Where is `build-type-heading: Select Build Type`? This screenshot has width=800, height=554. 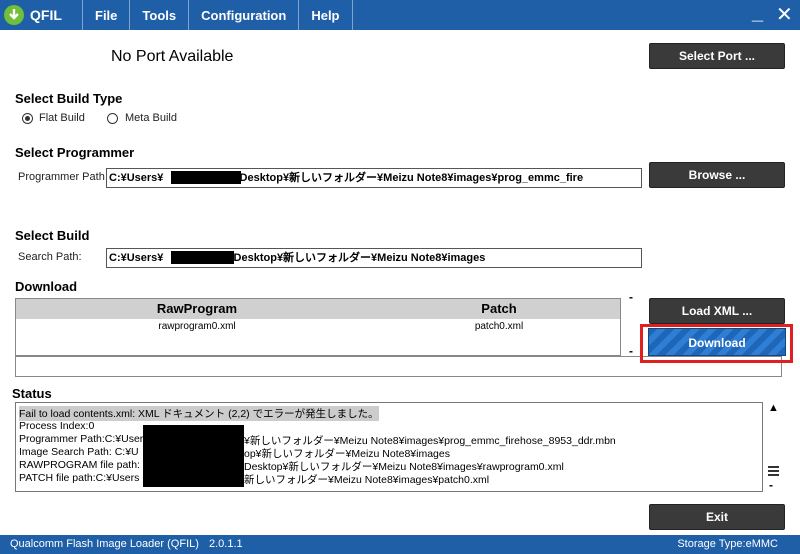 build-type-heading: Select Build Type is located at coordinates (69, 98).